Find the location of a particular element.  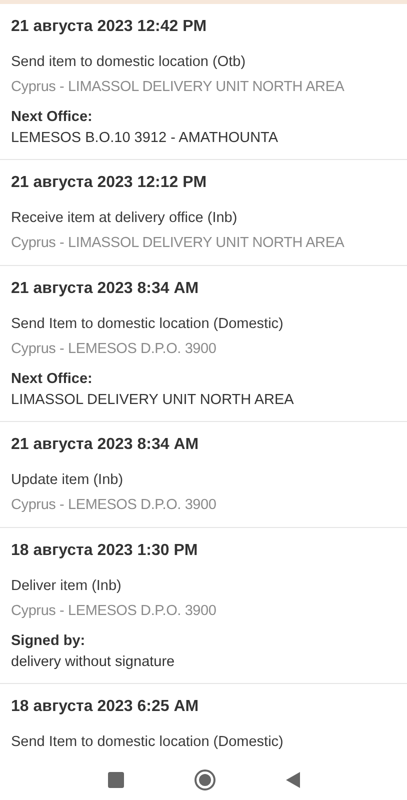

event-description: Receive item at delivery office (Inb) is located at coordinates (124, 218).